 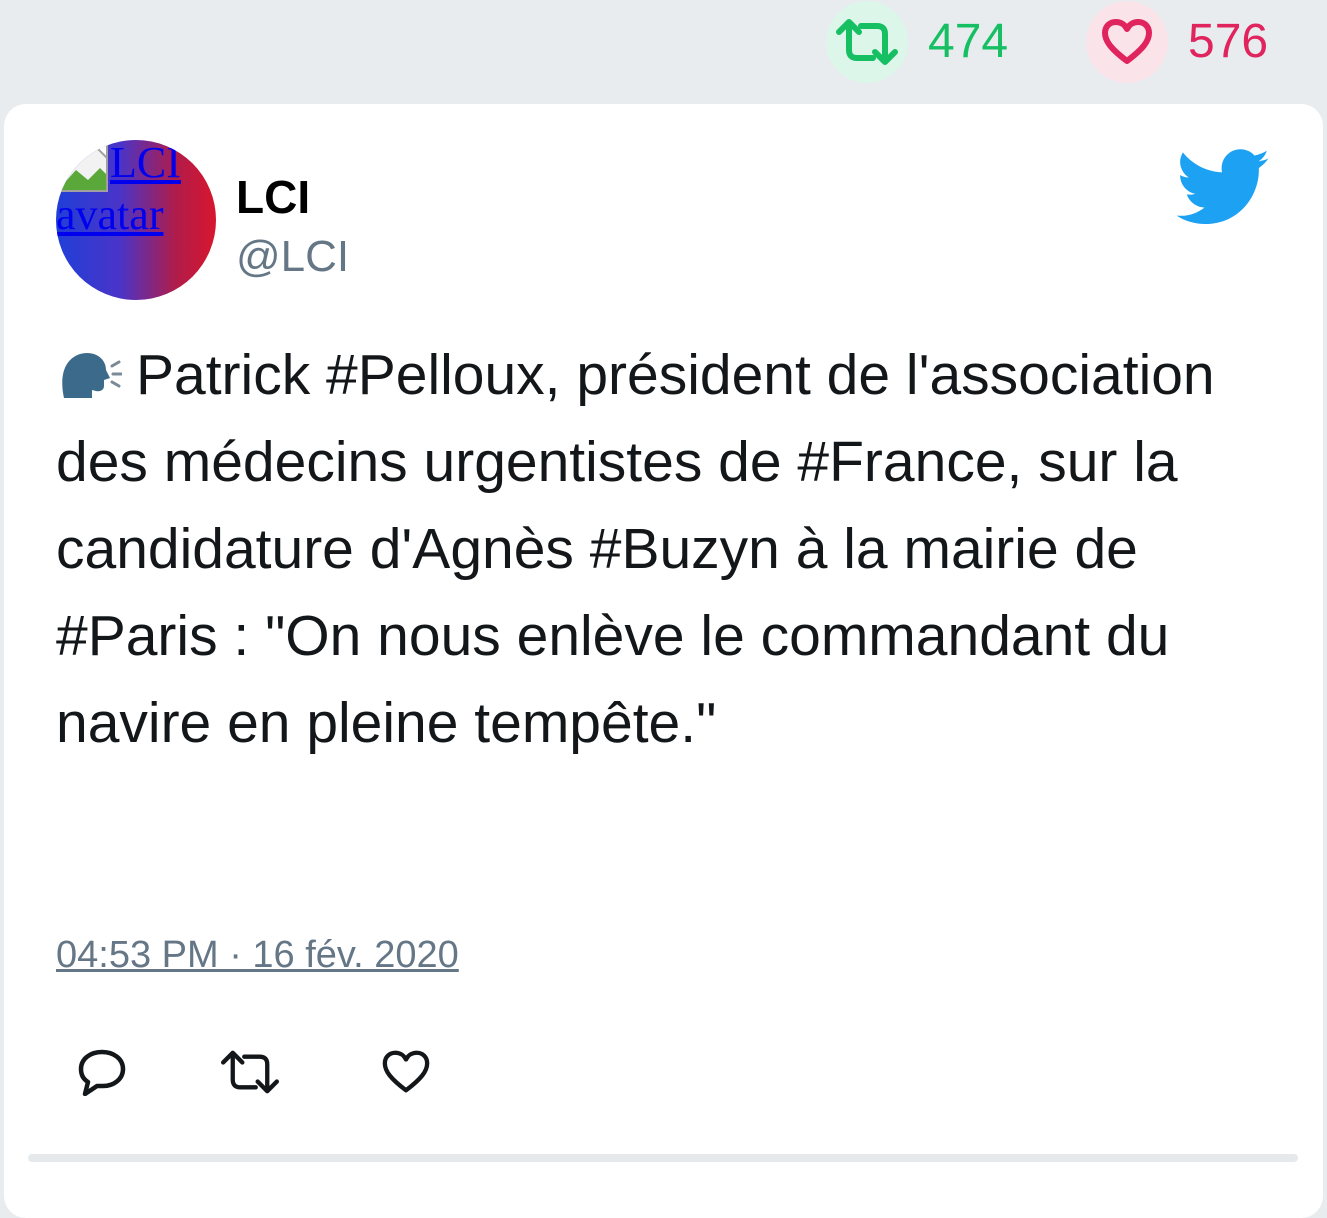 What do you see at coordinates (663, 48) in the screenshot?
I see `tweet-stats-bar: 474 576` at bounding box center [663, 48].